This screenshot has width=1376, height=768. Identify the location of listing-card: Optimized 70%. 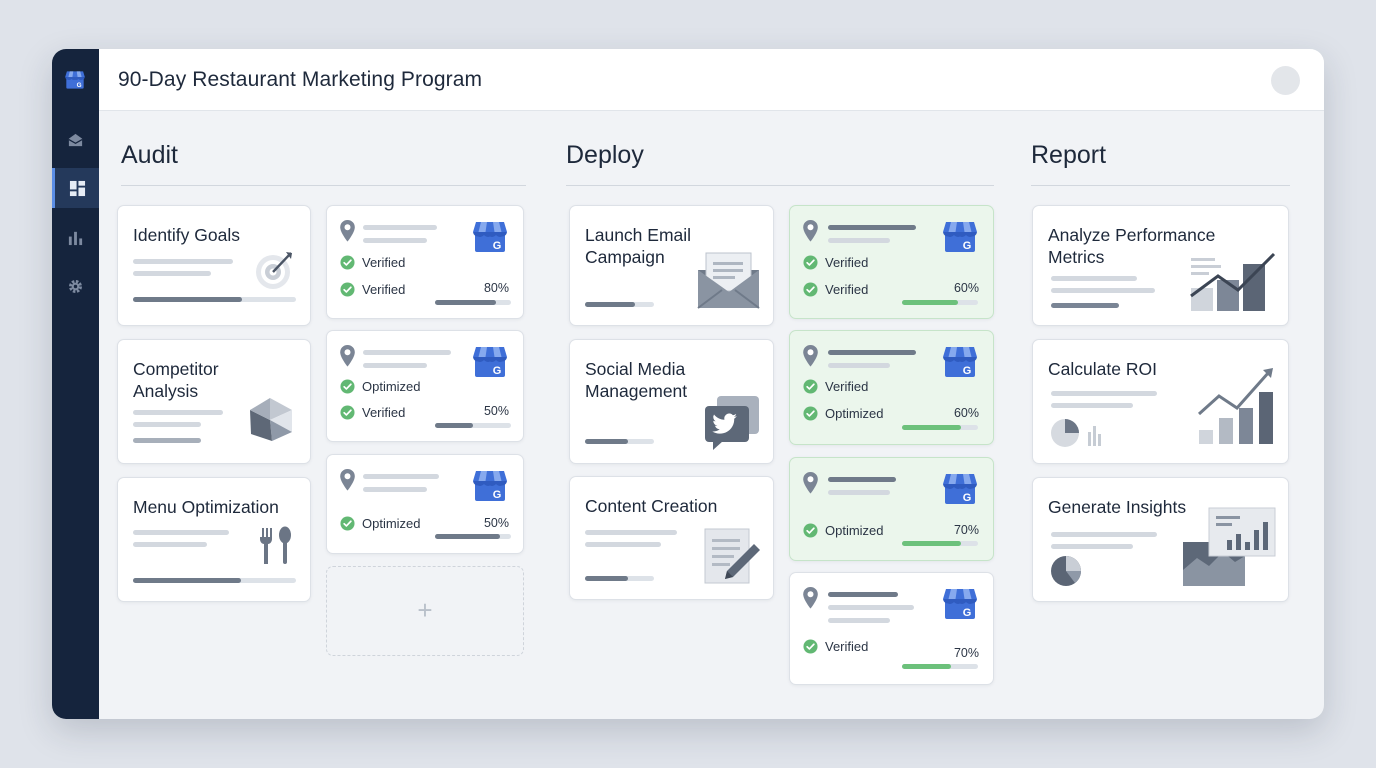
(891, 509).